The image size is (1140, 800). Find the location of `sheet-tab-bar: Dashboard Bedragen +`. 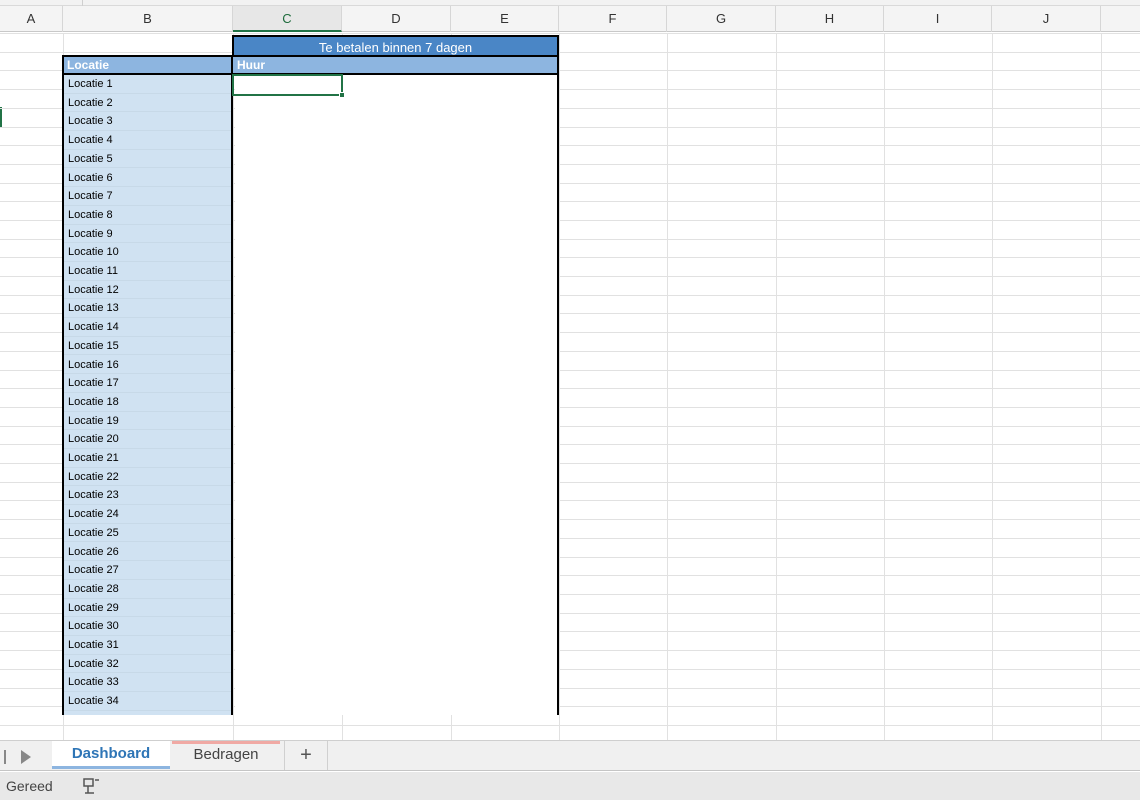

sheet-tab-bar: Dashboard Bedragen + is located at coordinates (570, 755).